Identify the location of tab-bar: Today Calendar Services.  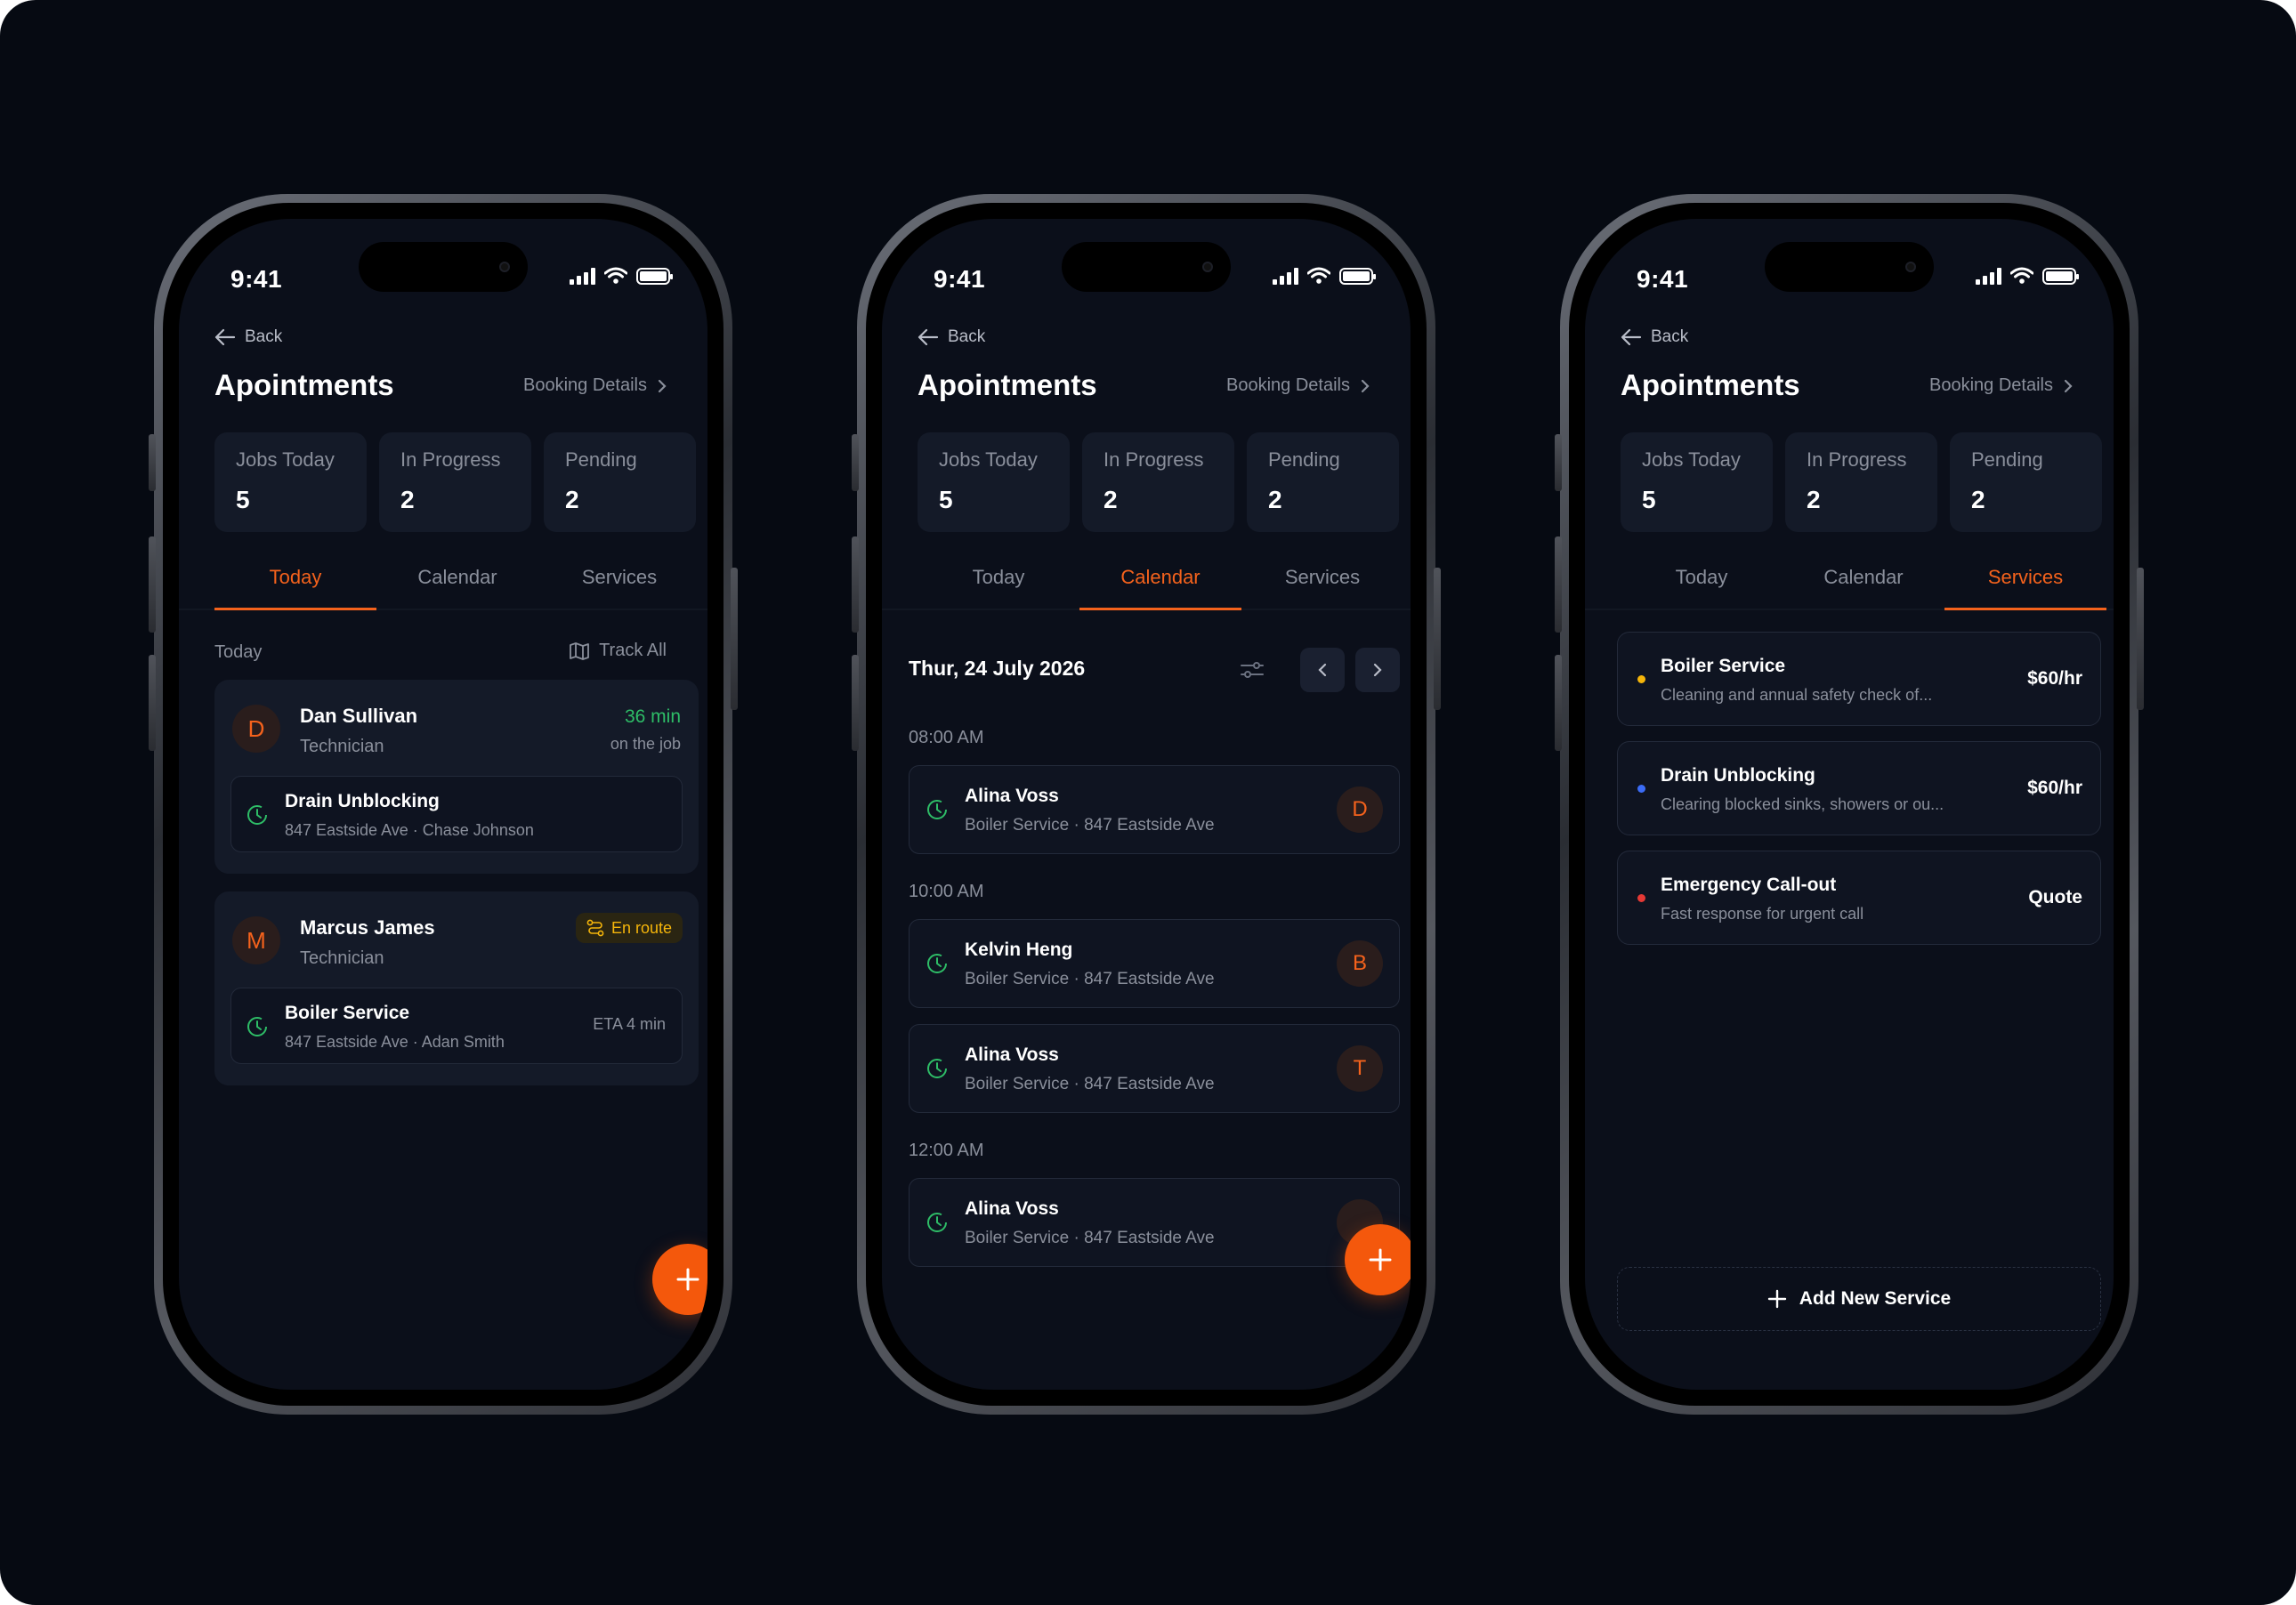
(1146, 583).